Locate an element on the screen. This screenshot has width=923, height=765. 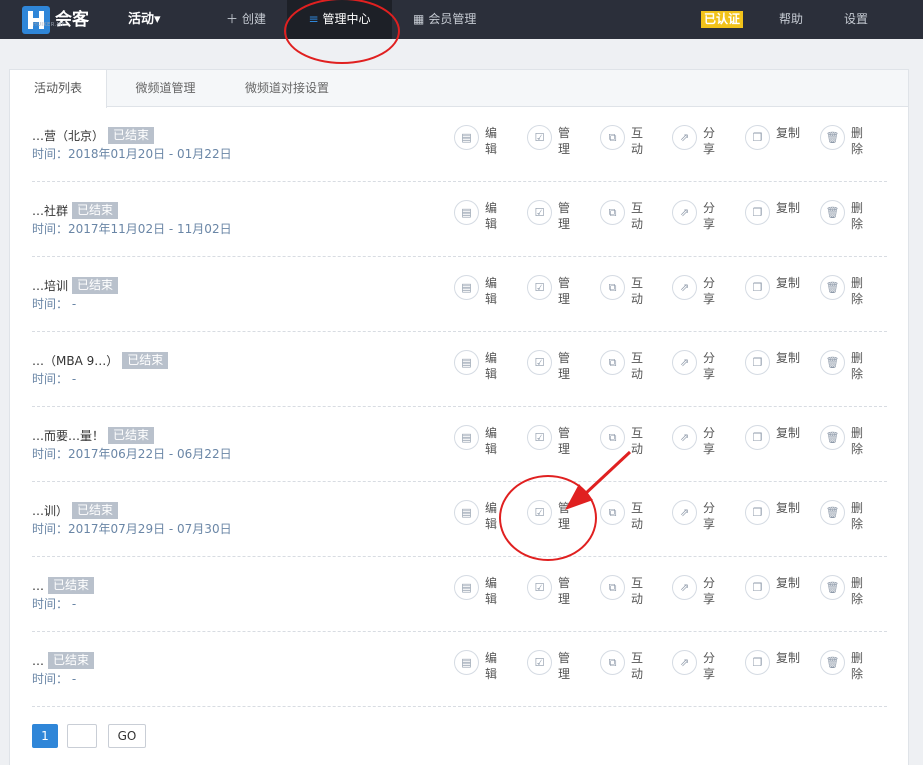
activity-time: 时间：2017年06月22日 - 06月22日 is located at coordinates (132, 454).